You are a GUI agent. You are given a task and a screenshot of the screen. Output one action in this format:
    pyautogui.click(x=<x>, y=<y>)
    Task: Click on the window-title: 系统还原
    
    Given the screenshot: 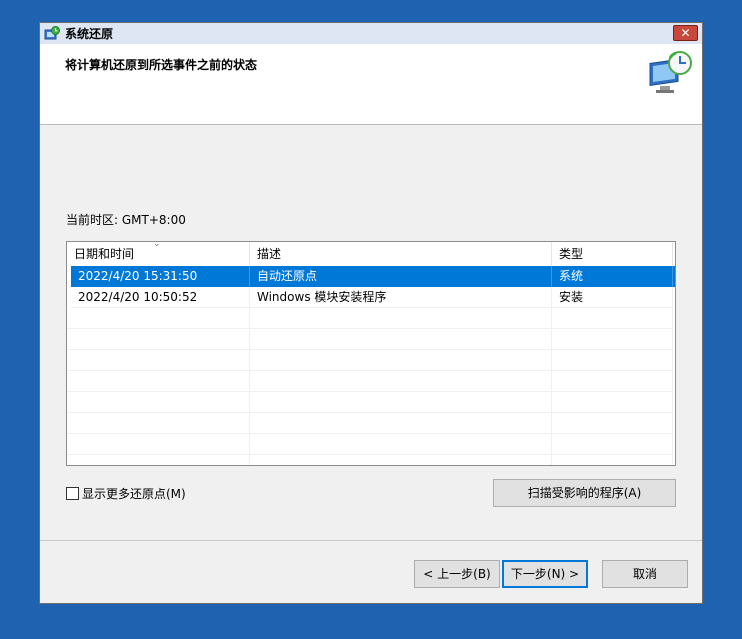 What is the action you would take?
    pyautogui.click(x=89, y=34)
    